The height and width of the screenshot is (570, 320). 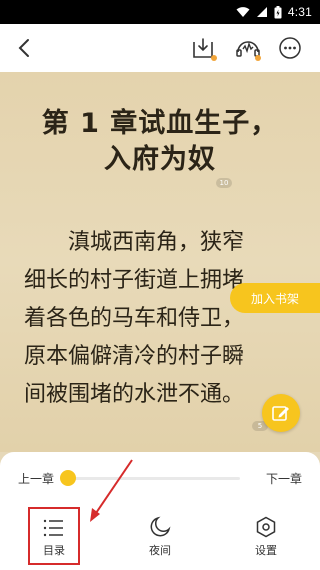 I want to click on chapter-title: 第 1 章试血生子， 入府为奴, so click(x=160, y=142).